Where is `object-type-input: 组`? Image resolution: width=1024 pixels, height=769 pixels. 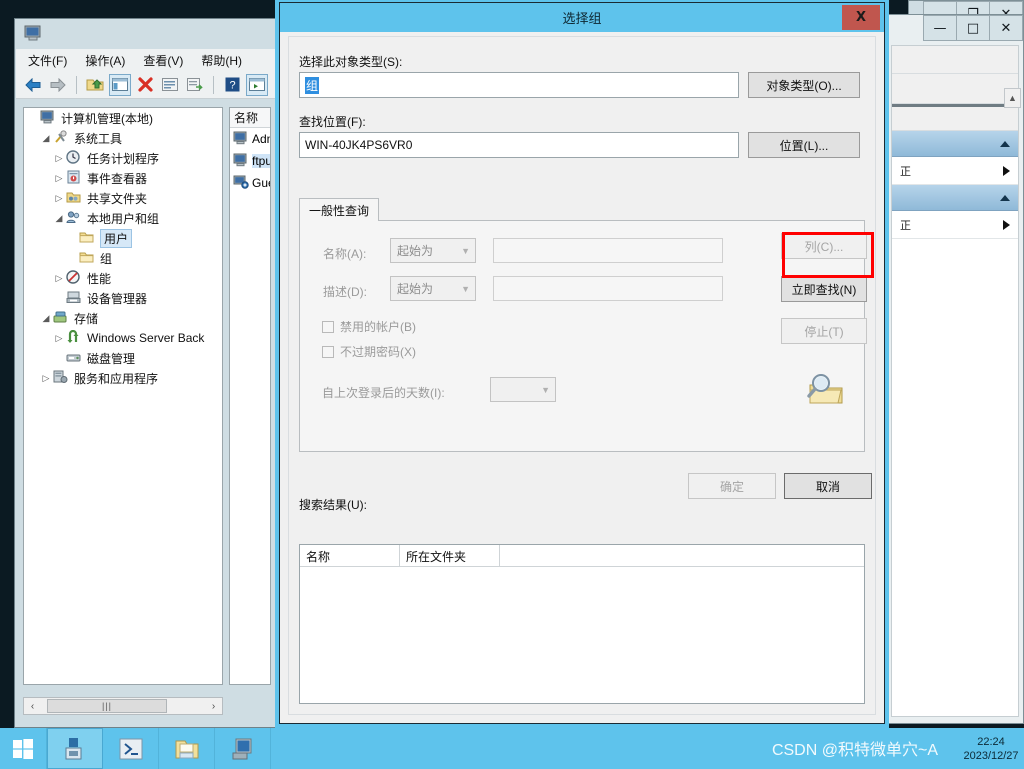
object-type-input: 组 is located at coordinates (519, 85).